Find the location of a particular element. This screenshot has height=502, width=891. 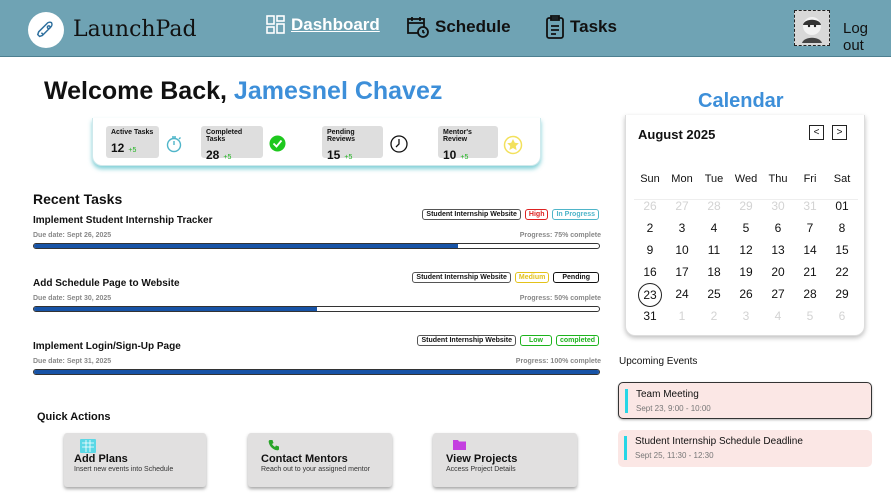

calendar-day: 25 is located at coordinates (714, 294).